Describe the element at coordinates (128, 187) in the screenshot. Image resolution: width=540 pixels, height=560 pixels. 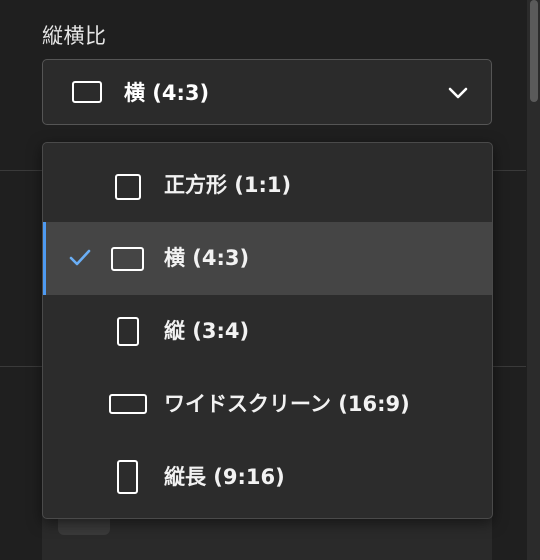
I see `square-1-1-icon` at that location.